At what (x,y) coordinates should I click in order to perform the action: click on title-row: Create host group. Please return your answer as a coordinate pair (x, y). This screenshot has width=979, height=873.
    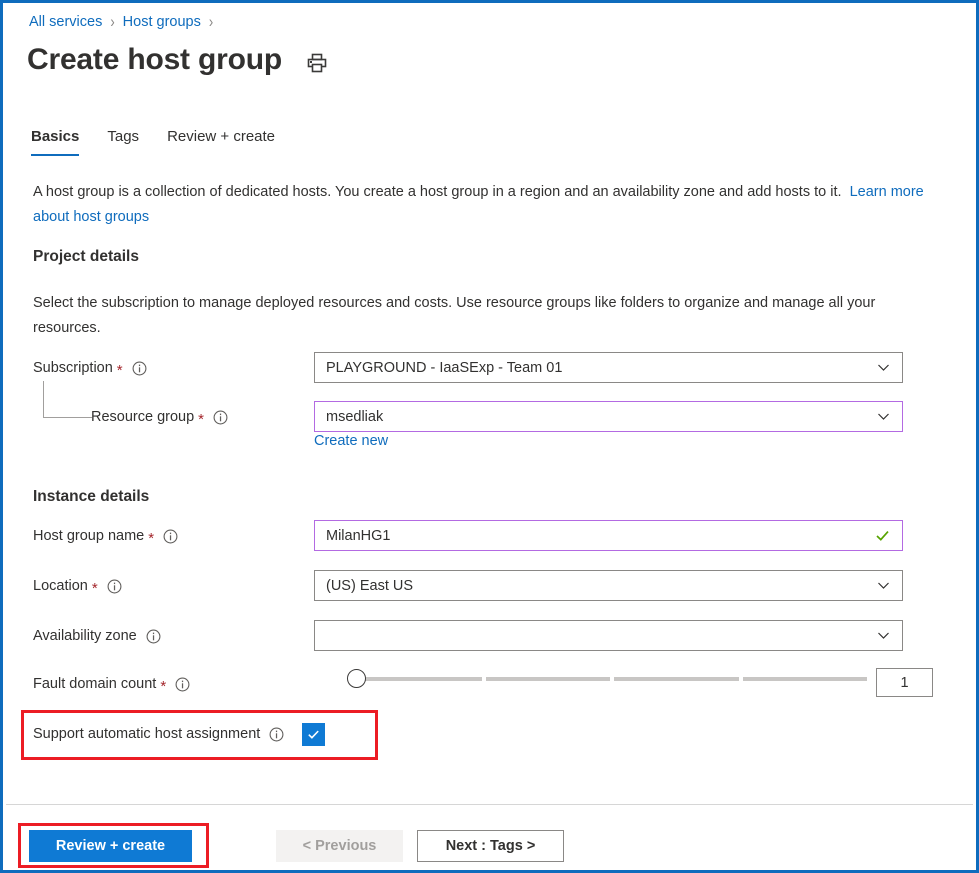
    Looking at the image, I should click on (177, 60).